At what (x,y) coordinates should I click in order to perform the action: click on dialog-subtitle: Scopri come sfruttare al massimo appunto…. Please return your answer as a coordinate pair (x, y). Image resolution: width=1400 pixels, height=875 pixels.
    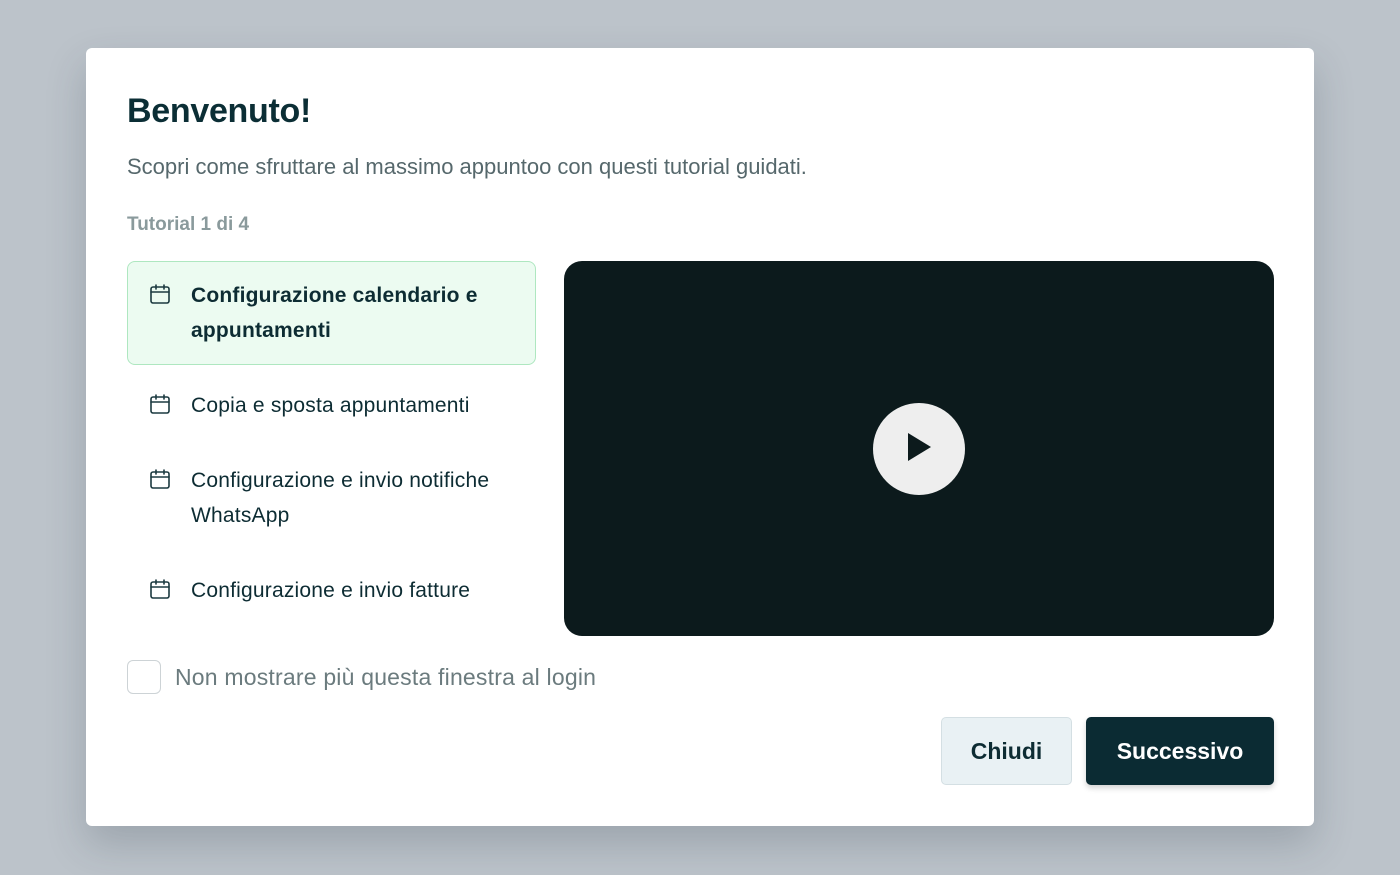
    Looking at the image, I should click on (467, 166).